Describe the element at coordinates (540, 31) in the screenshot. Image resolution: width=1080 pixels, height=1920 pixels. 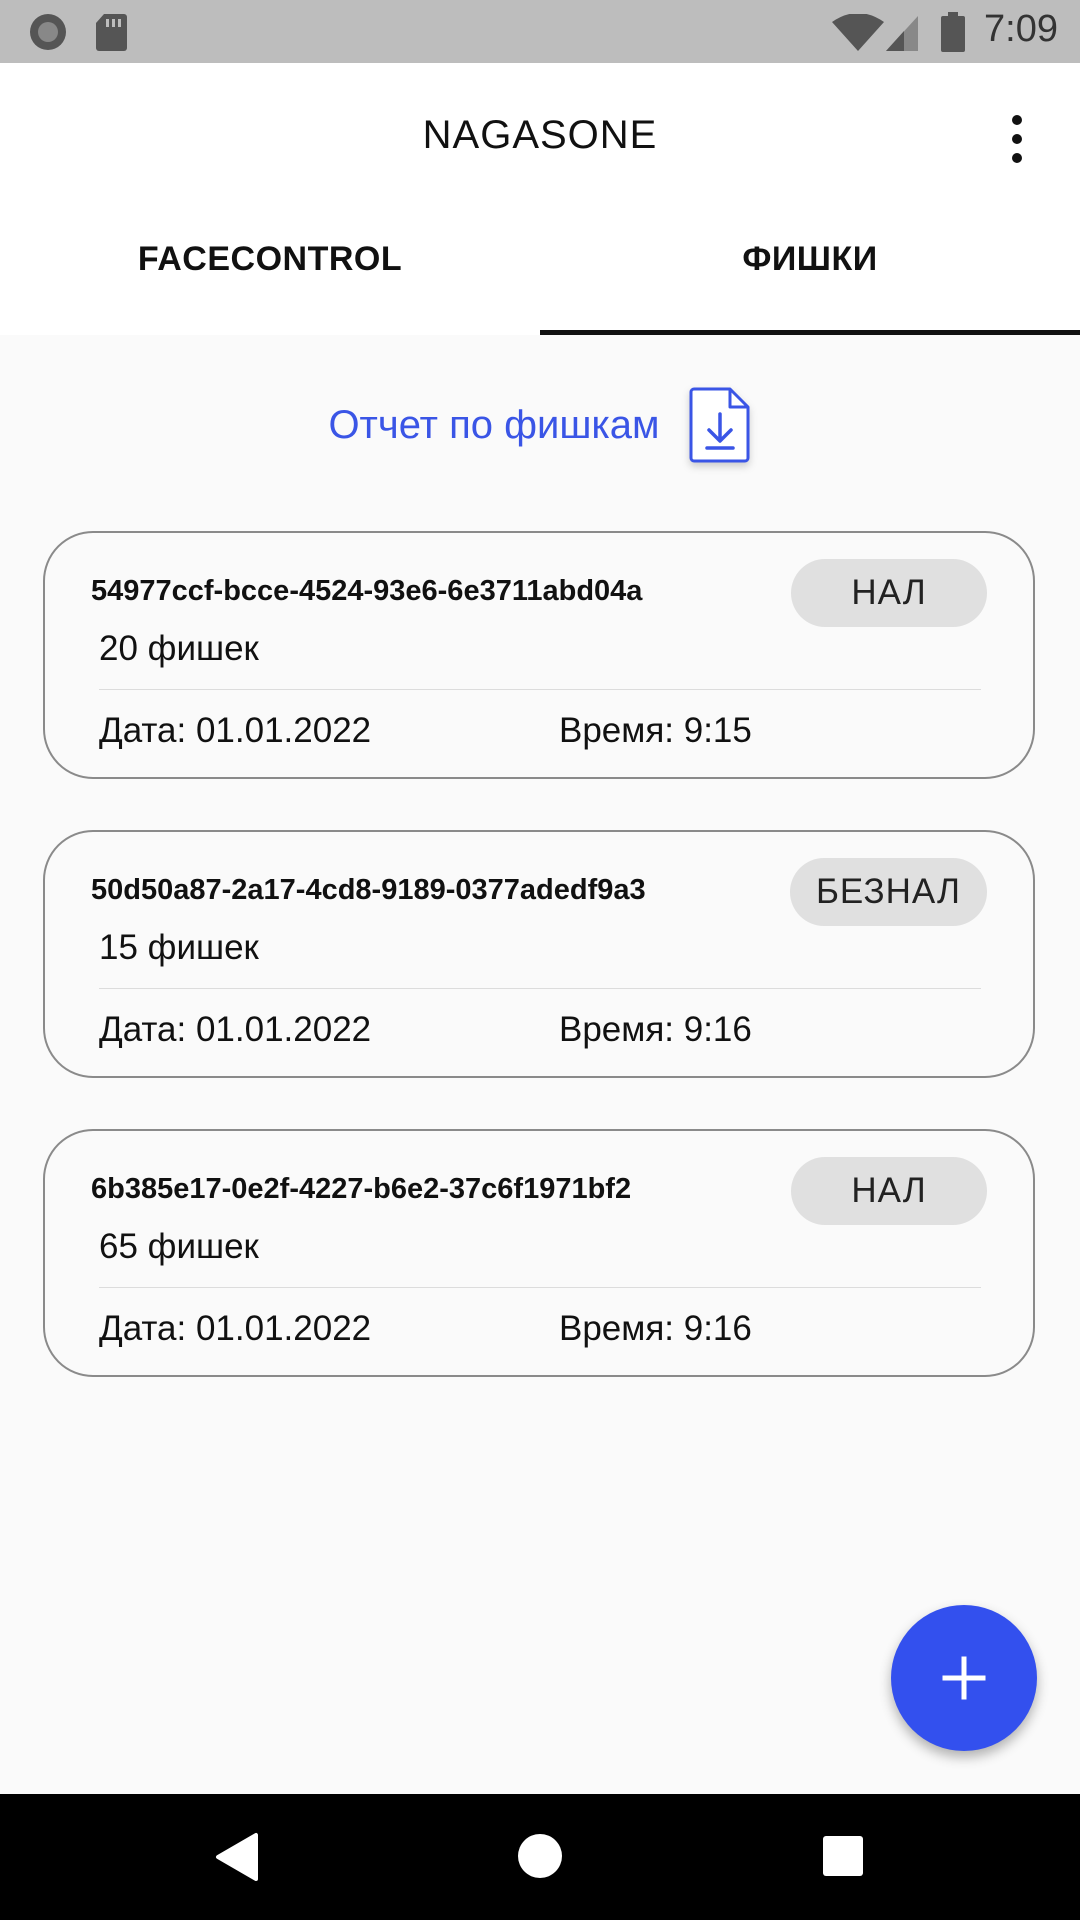
I see `status-bar: 7:09` at that location.